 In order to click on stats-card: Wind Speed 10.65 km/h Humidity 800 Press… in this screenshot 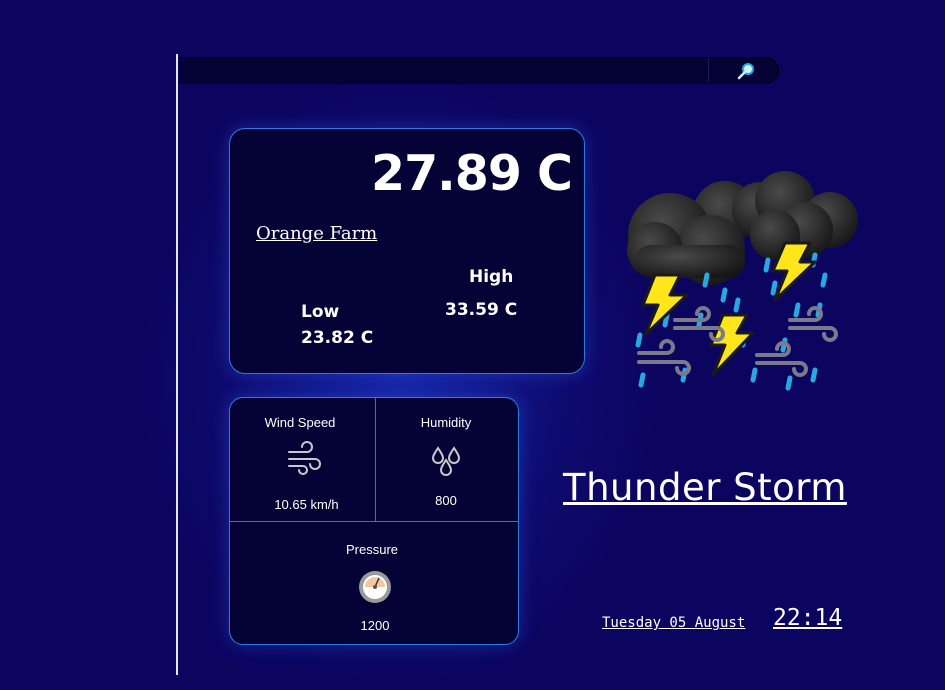, I will do `click(374, 521)`.